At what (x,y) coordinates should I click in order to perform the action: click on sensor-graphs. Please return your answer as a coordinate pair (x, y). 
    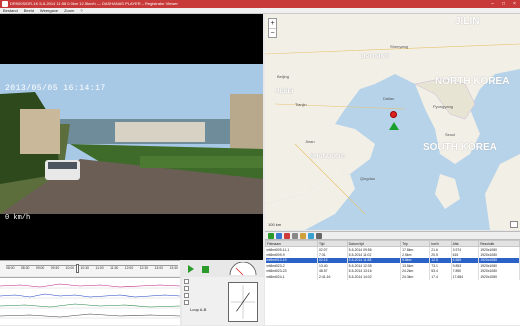
    Looking at the image, I should click on (90, 301).